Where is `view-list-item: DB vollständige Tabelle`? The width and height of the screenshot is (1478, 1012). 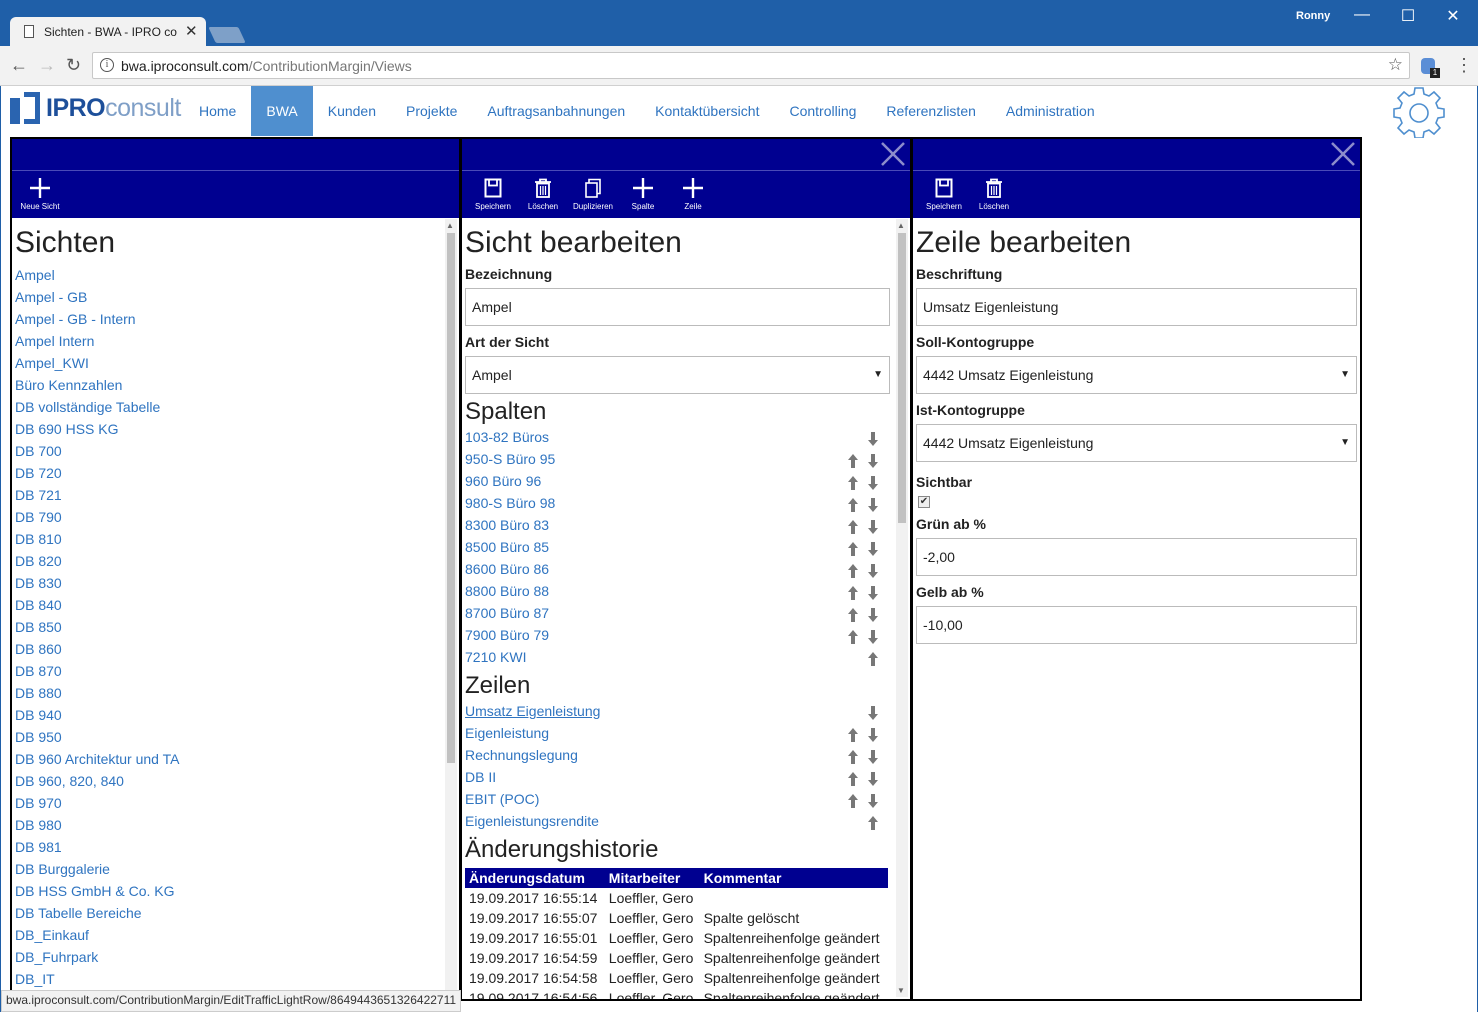 view-list-item: DB vollständige Tabelle is located at coordinates (235, 407).